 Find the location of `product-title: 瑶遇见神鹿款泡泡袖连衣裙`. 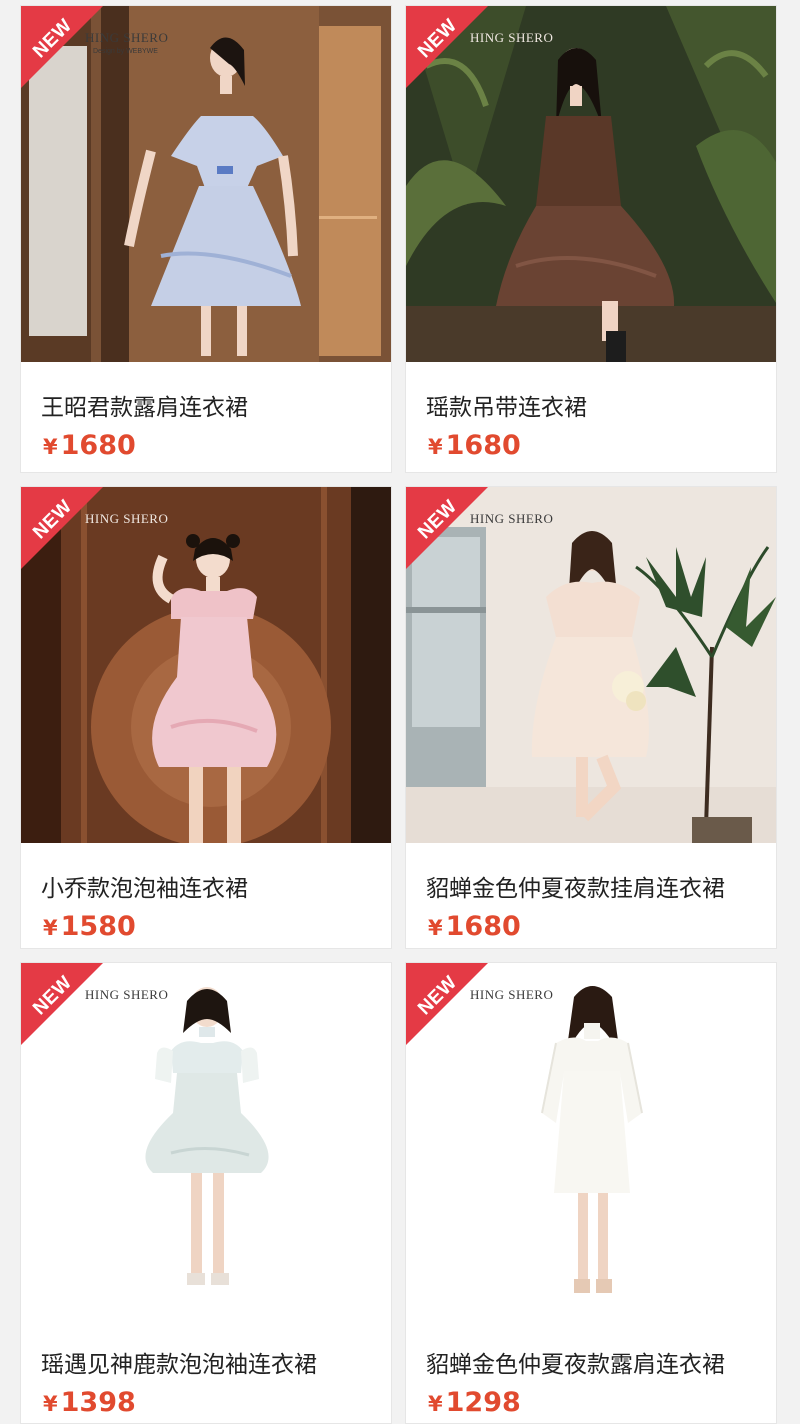

product-title: 瑶遇见神鹿款泡泡袖连衣裙 is located at coordinates (179, 1362).